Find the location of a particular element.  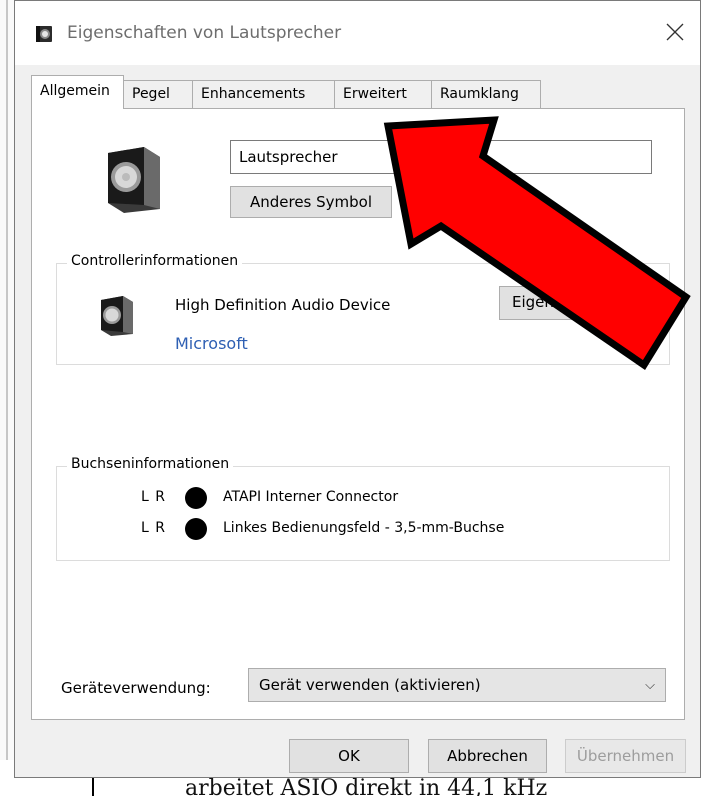

apply-button: Übernehmen is located at coordinates (625, 756).